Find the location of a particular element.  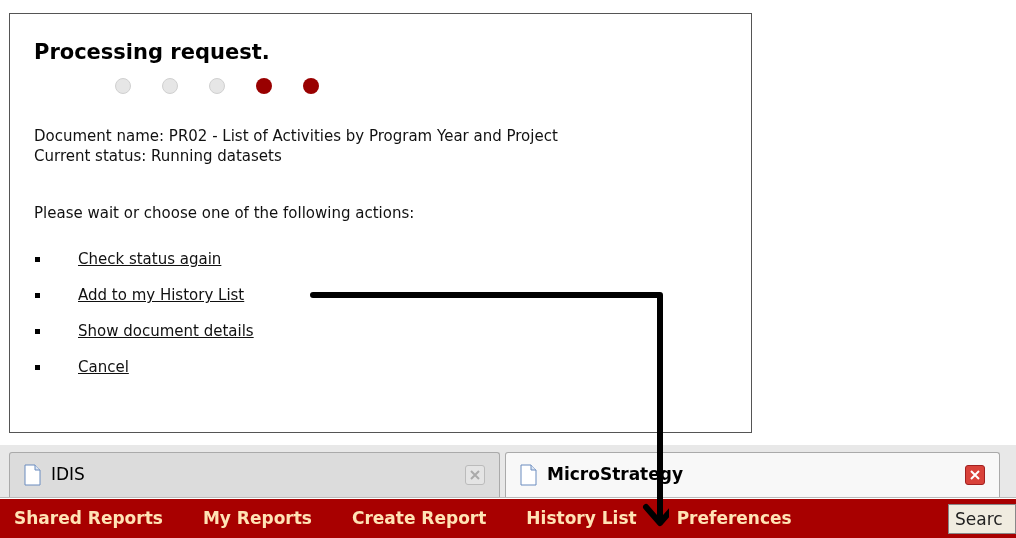

nav-link: My Reports is located at coordinates (257, 518).